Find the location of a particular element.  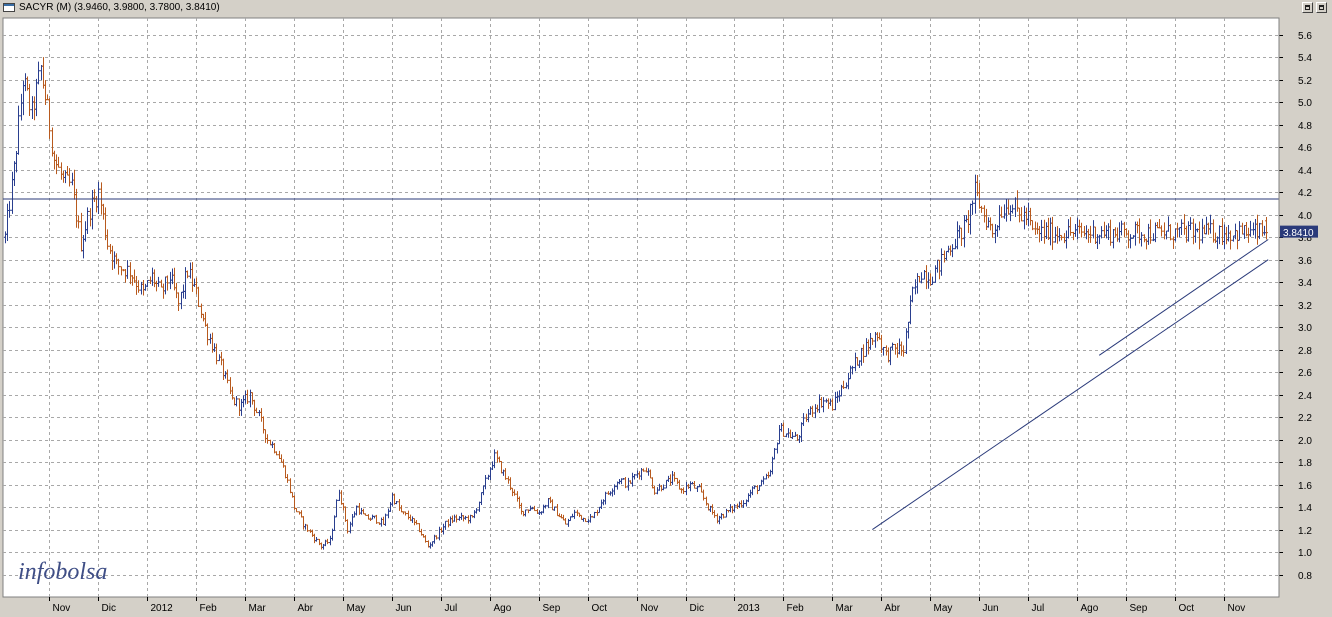

maximize-button is located at coordinates (1321, 7).